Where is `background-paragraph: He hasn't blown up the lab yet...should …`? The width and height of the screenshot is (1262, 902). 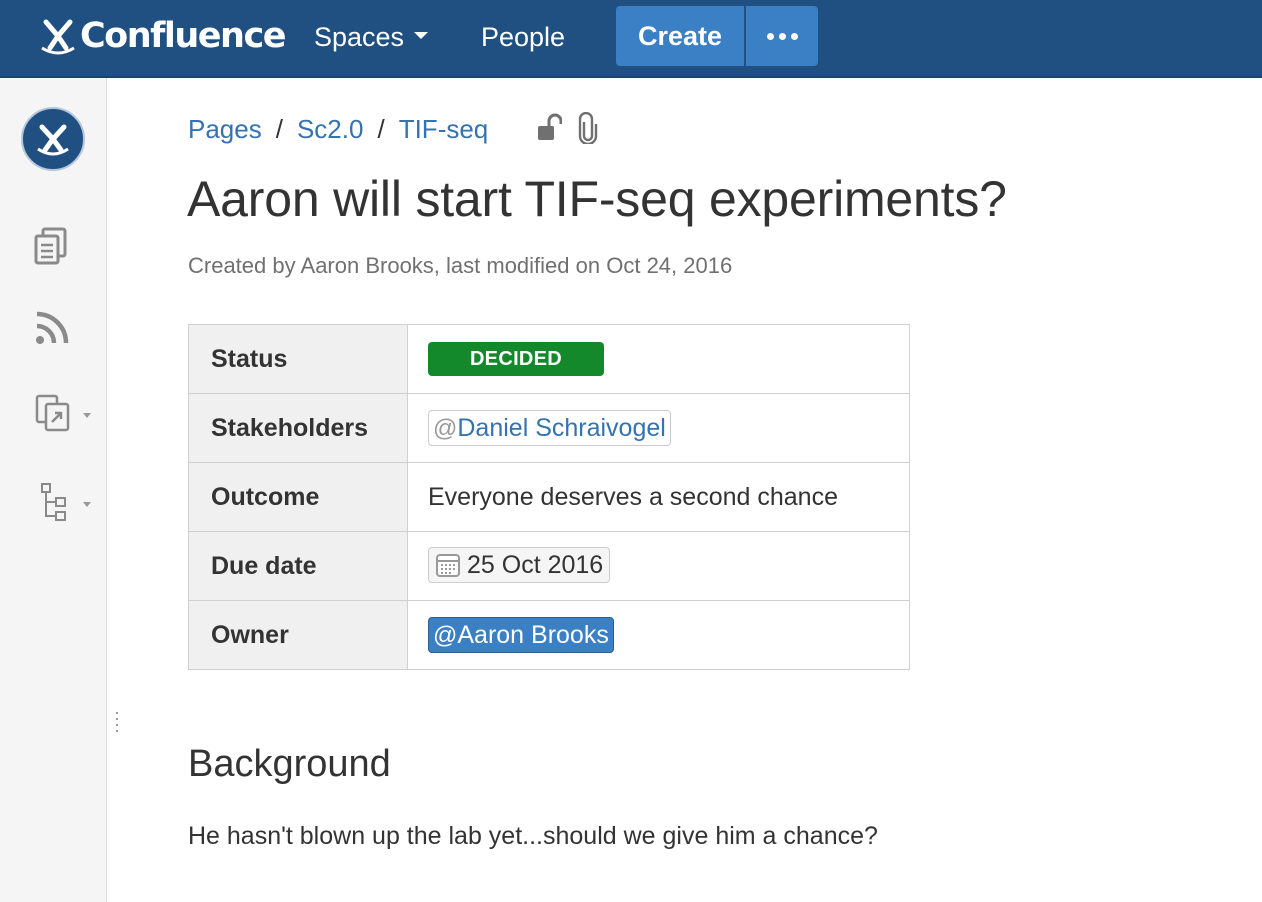 background-paragraph: He hasn't blown up the lab yet...should … is located at coordinates (533, 836).